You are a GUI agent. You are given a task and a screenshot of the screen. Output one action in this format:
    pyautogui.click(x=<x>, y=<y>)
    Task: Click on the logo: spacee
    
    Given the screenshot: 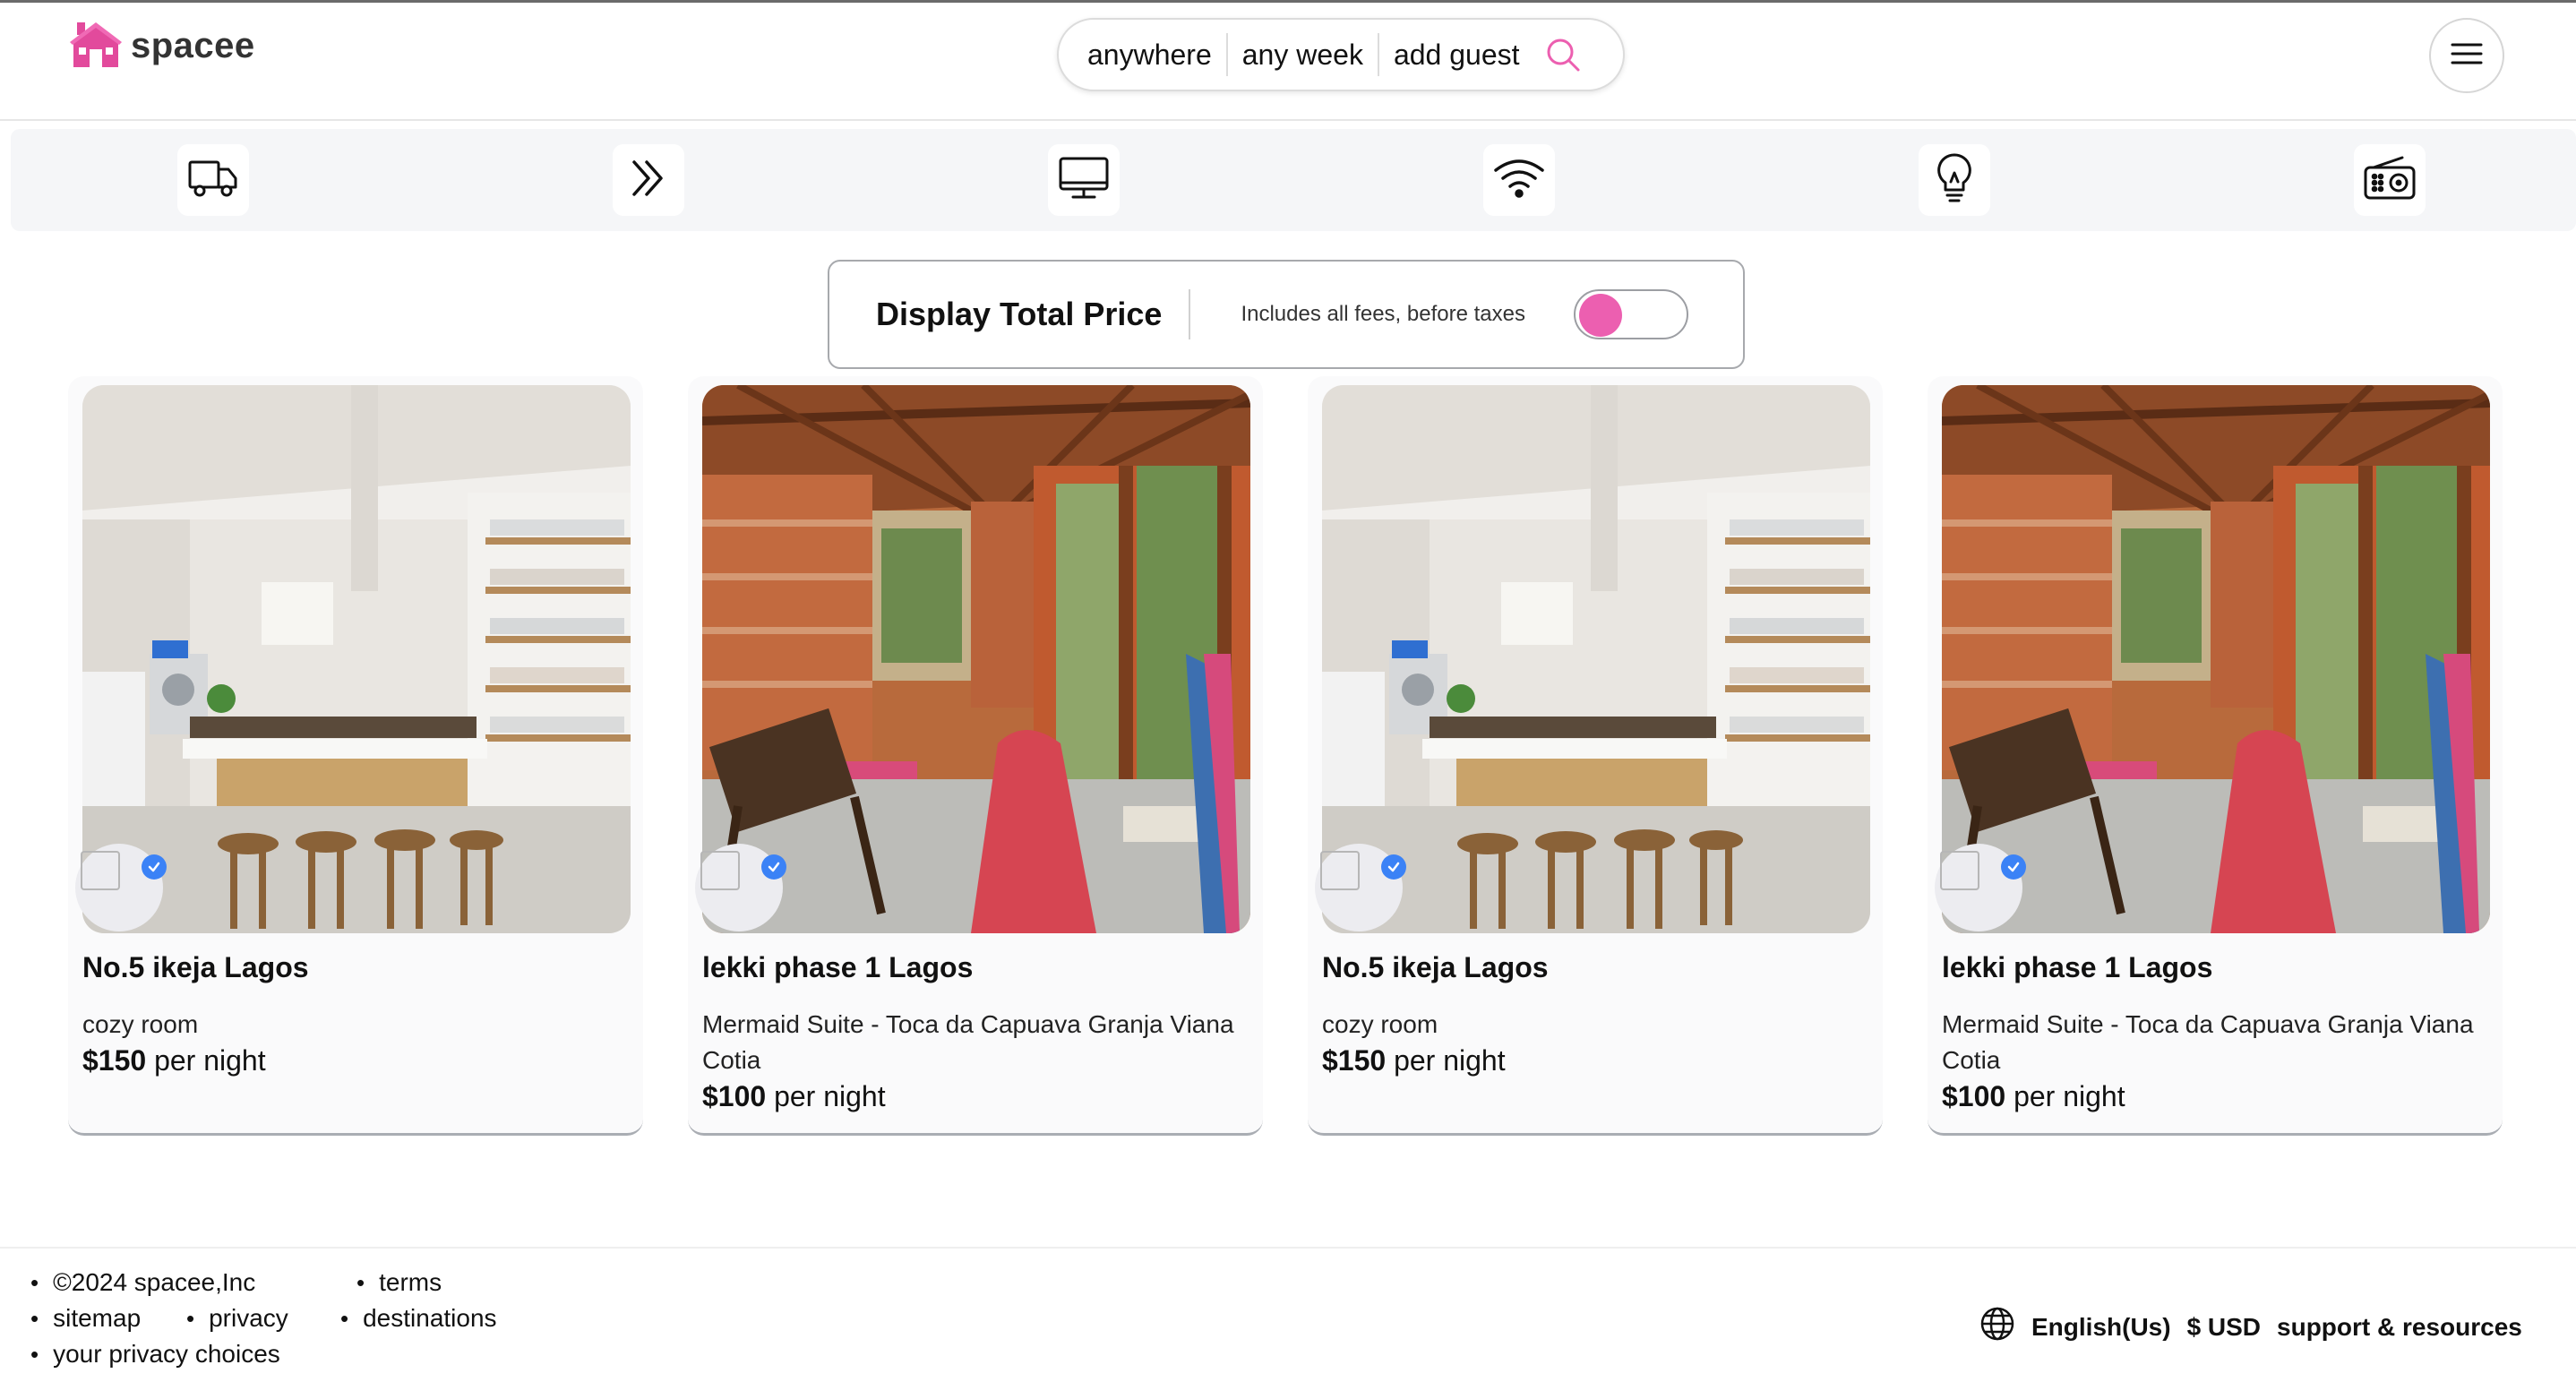 What is the action you would take?
    pyautogui.click(x=162, y=46)
    